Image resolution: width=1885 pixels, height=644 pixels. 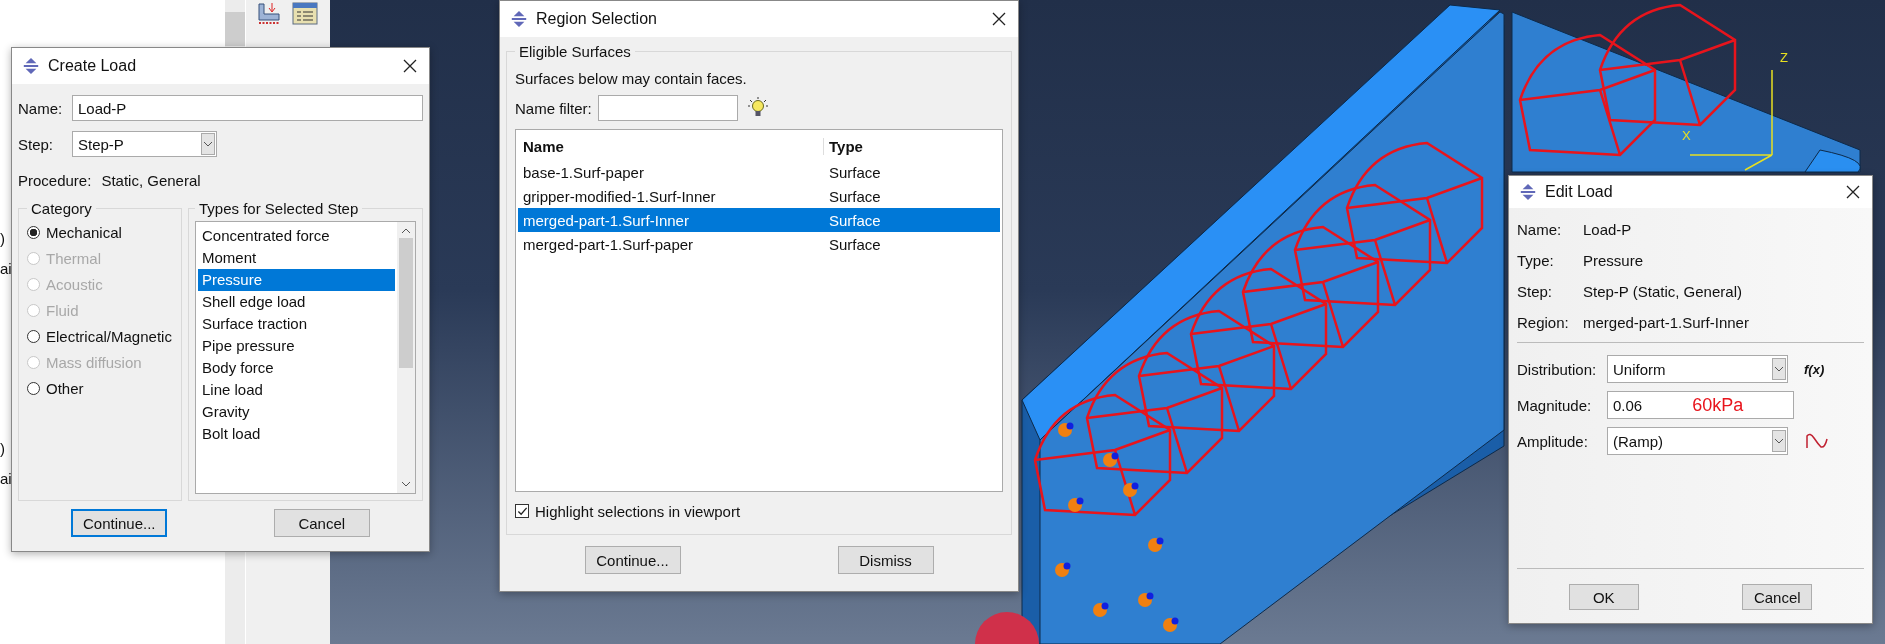 What do you see at coordinates (1817, 441) in the screenshot?
I see `wave-icon` at bounding box center [1817, 441].